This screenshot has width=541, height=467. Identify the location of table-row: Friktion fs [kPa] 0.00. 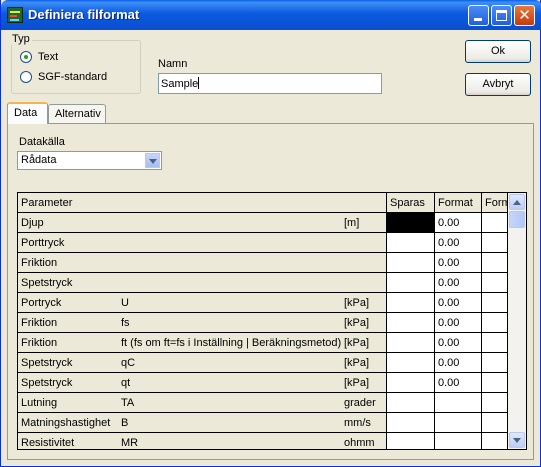
(263, 323).